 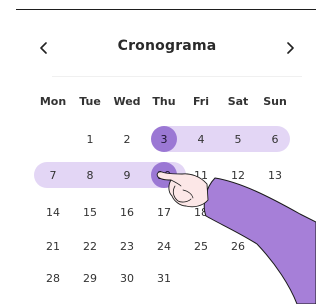 I want to click on day-cell: 26, so click(x=238, y=246).